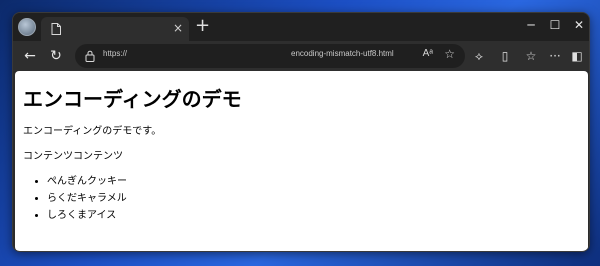 The height and width of the screenshot is (266, 600). Describe the element at coordinates (27, 27) in the screenshot. I see `profile-avatar` at that location.